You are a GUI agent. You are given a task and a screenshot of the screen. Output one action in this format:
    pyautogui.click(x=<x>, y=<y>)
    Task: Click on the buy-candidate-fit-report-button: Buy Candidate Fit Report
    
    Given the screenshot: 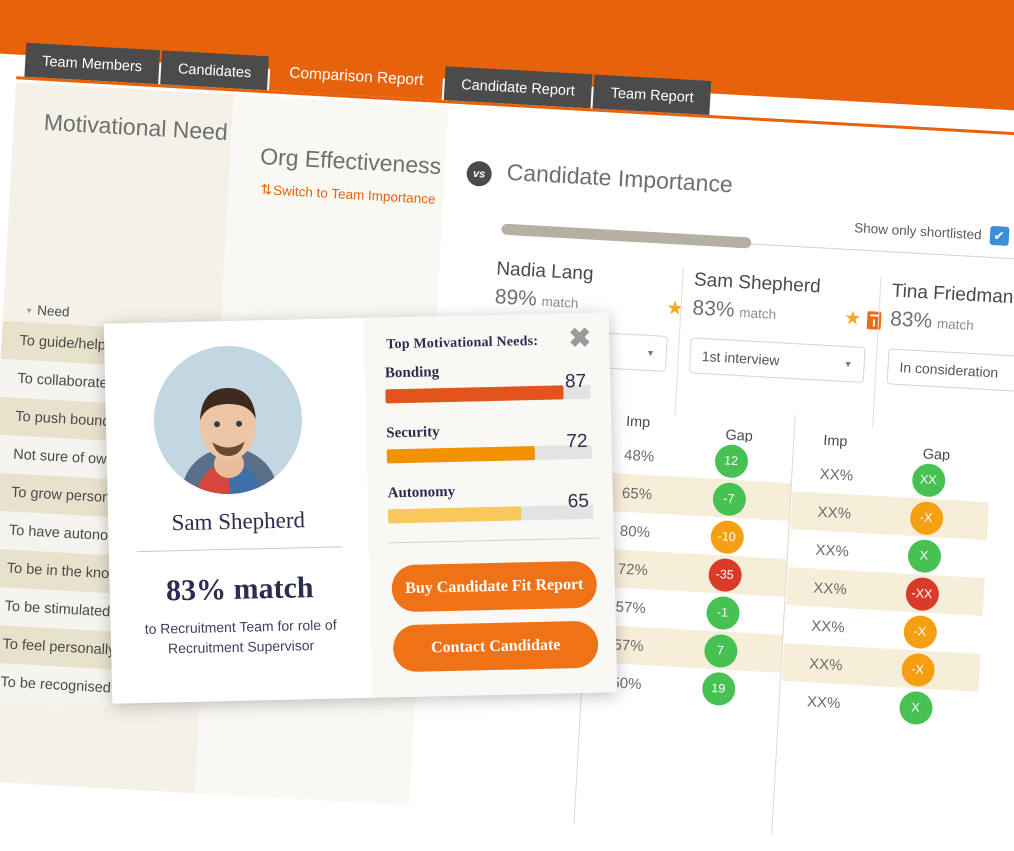 What is the action you would take?
    pyautogui.click(x=494, y=586)
    